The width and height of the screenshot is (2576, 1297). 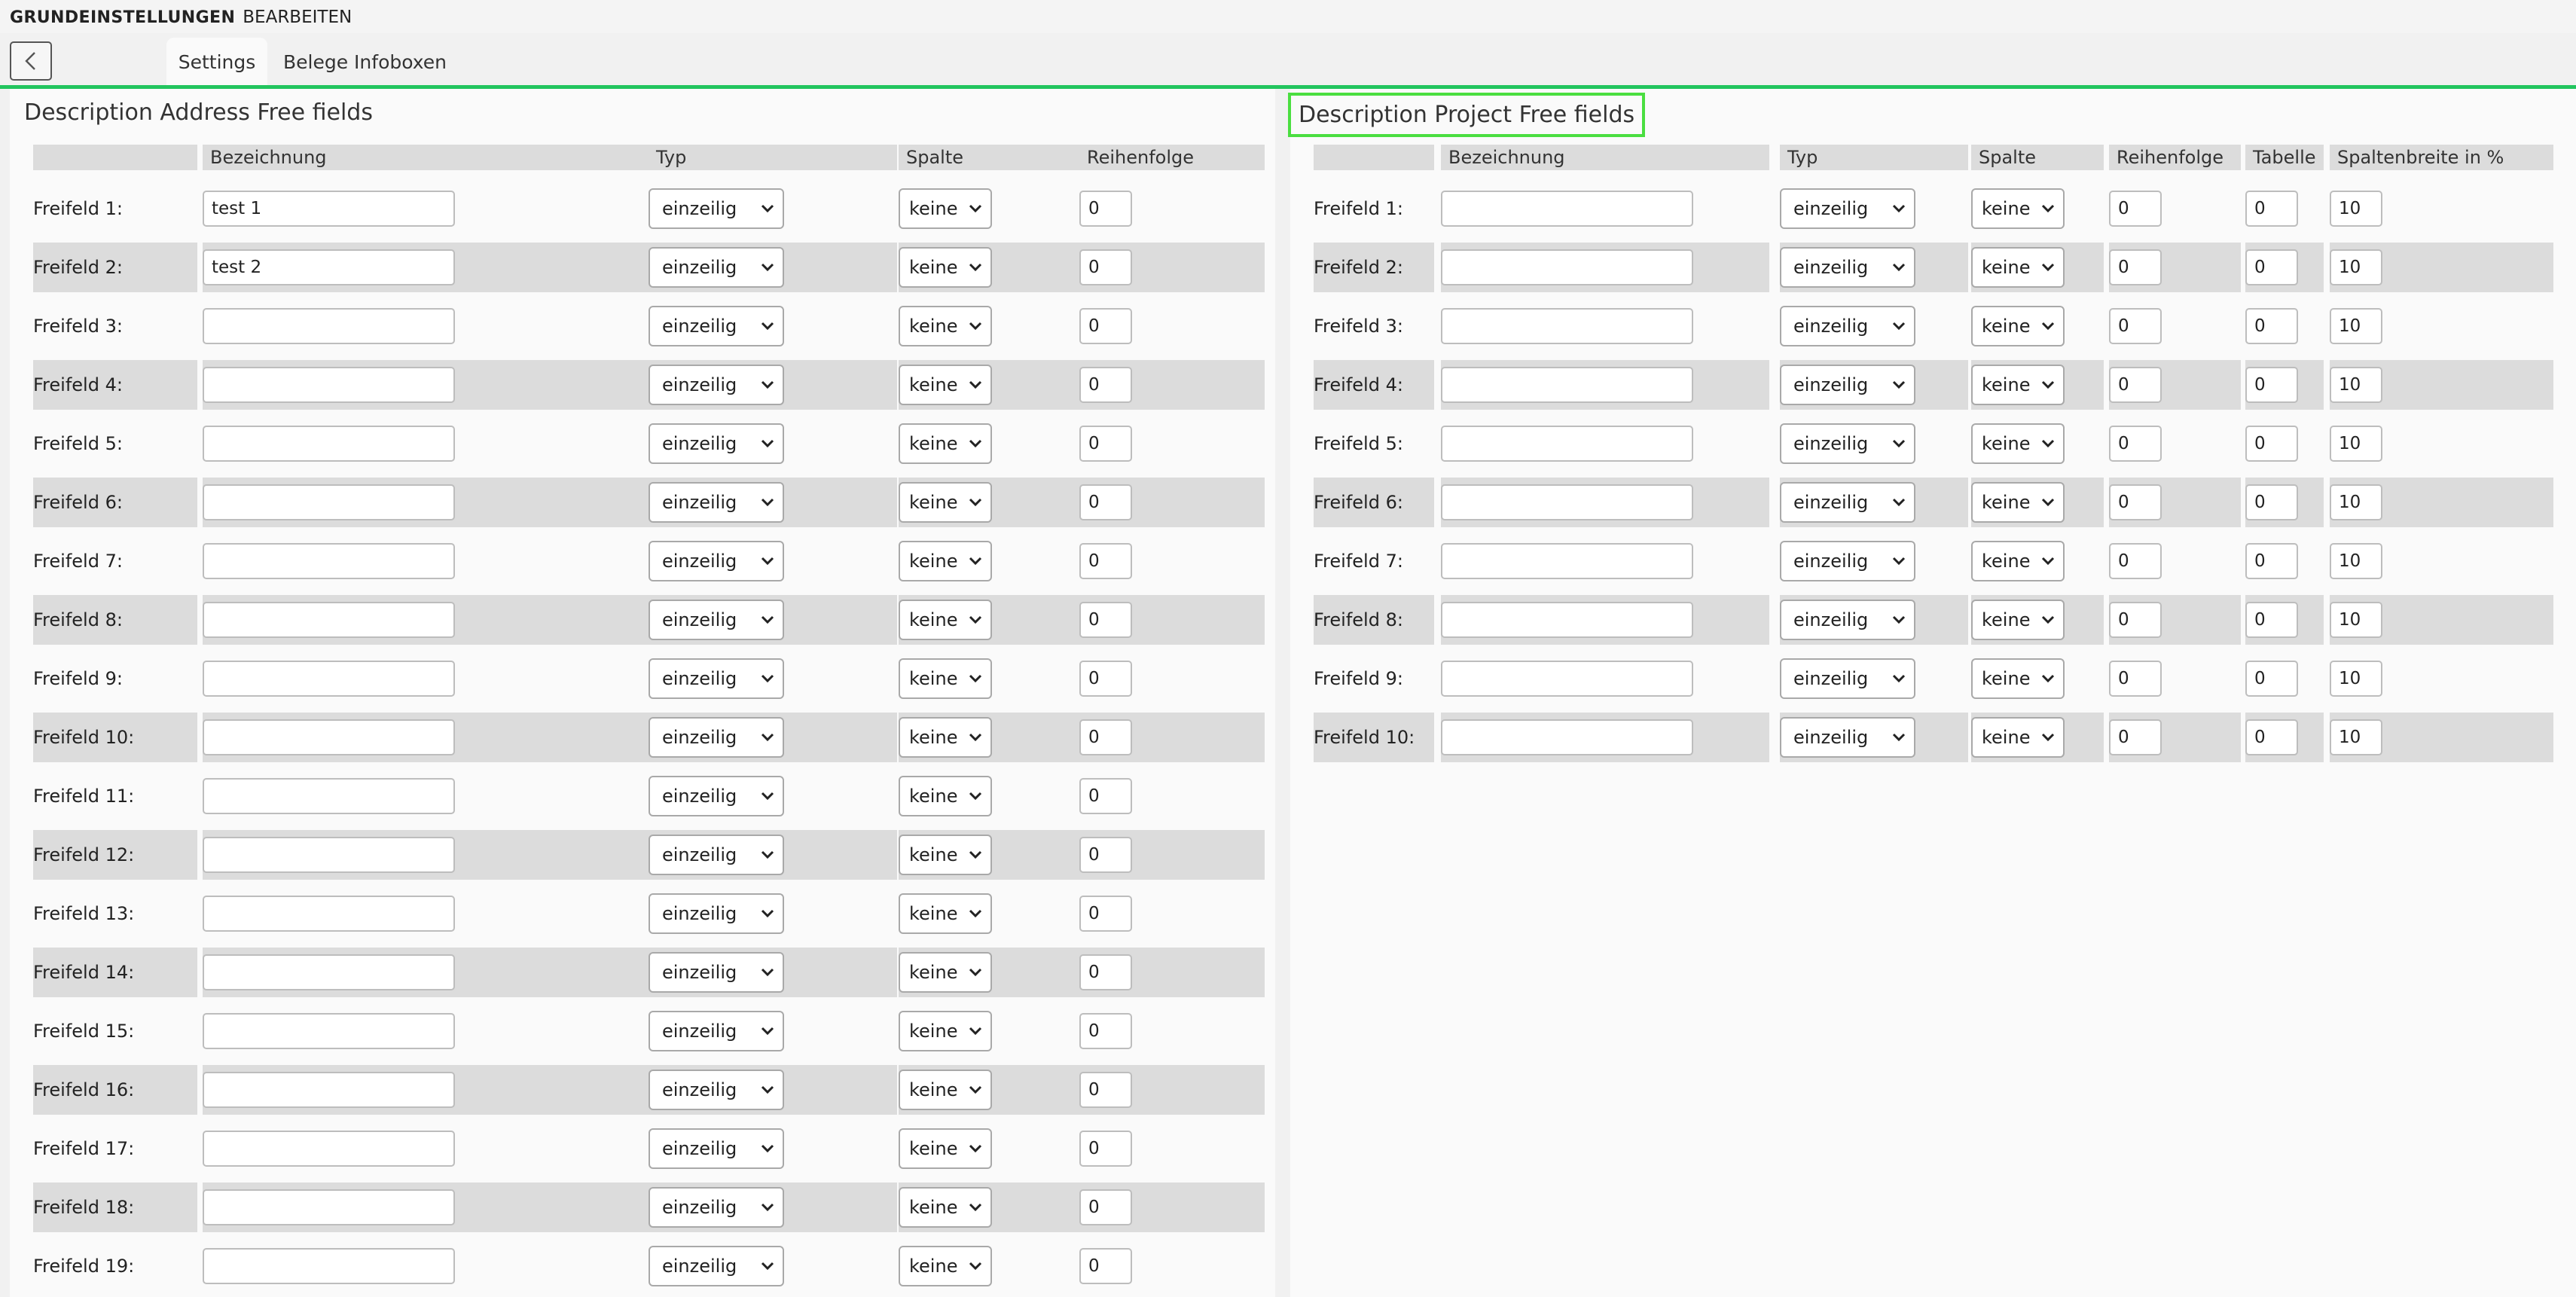 What do you see at coordinates (31, 61) in the screenshot?
I see `back-button` at bounding box center [31, 61].